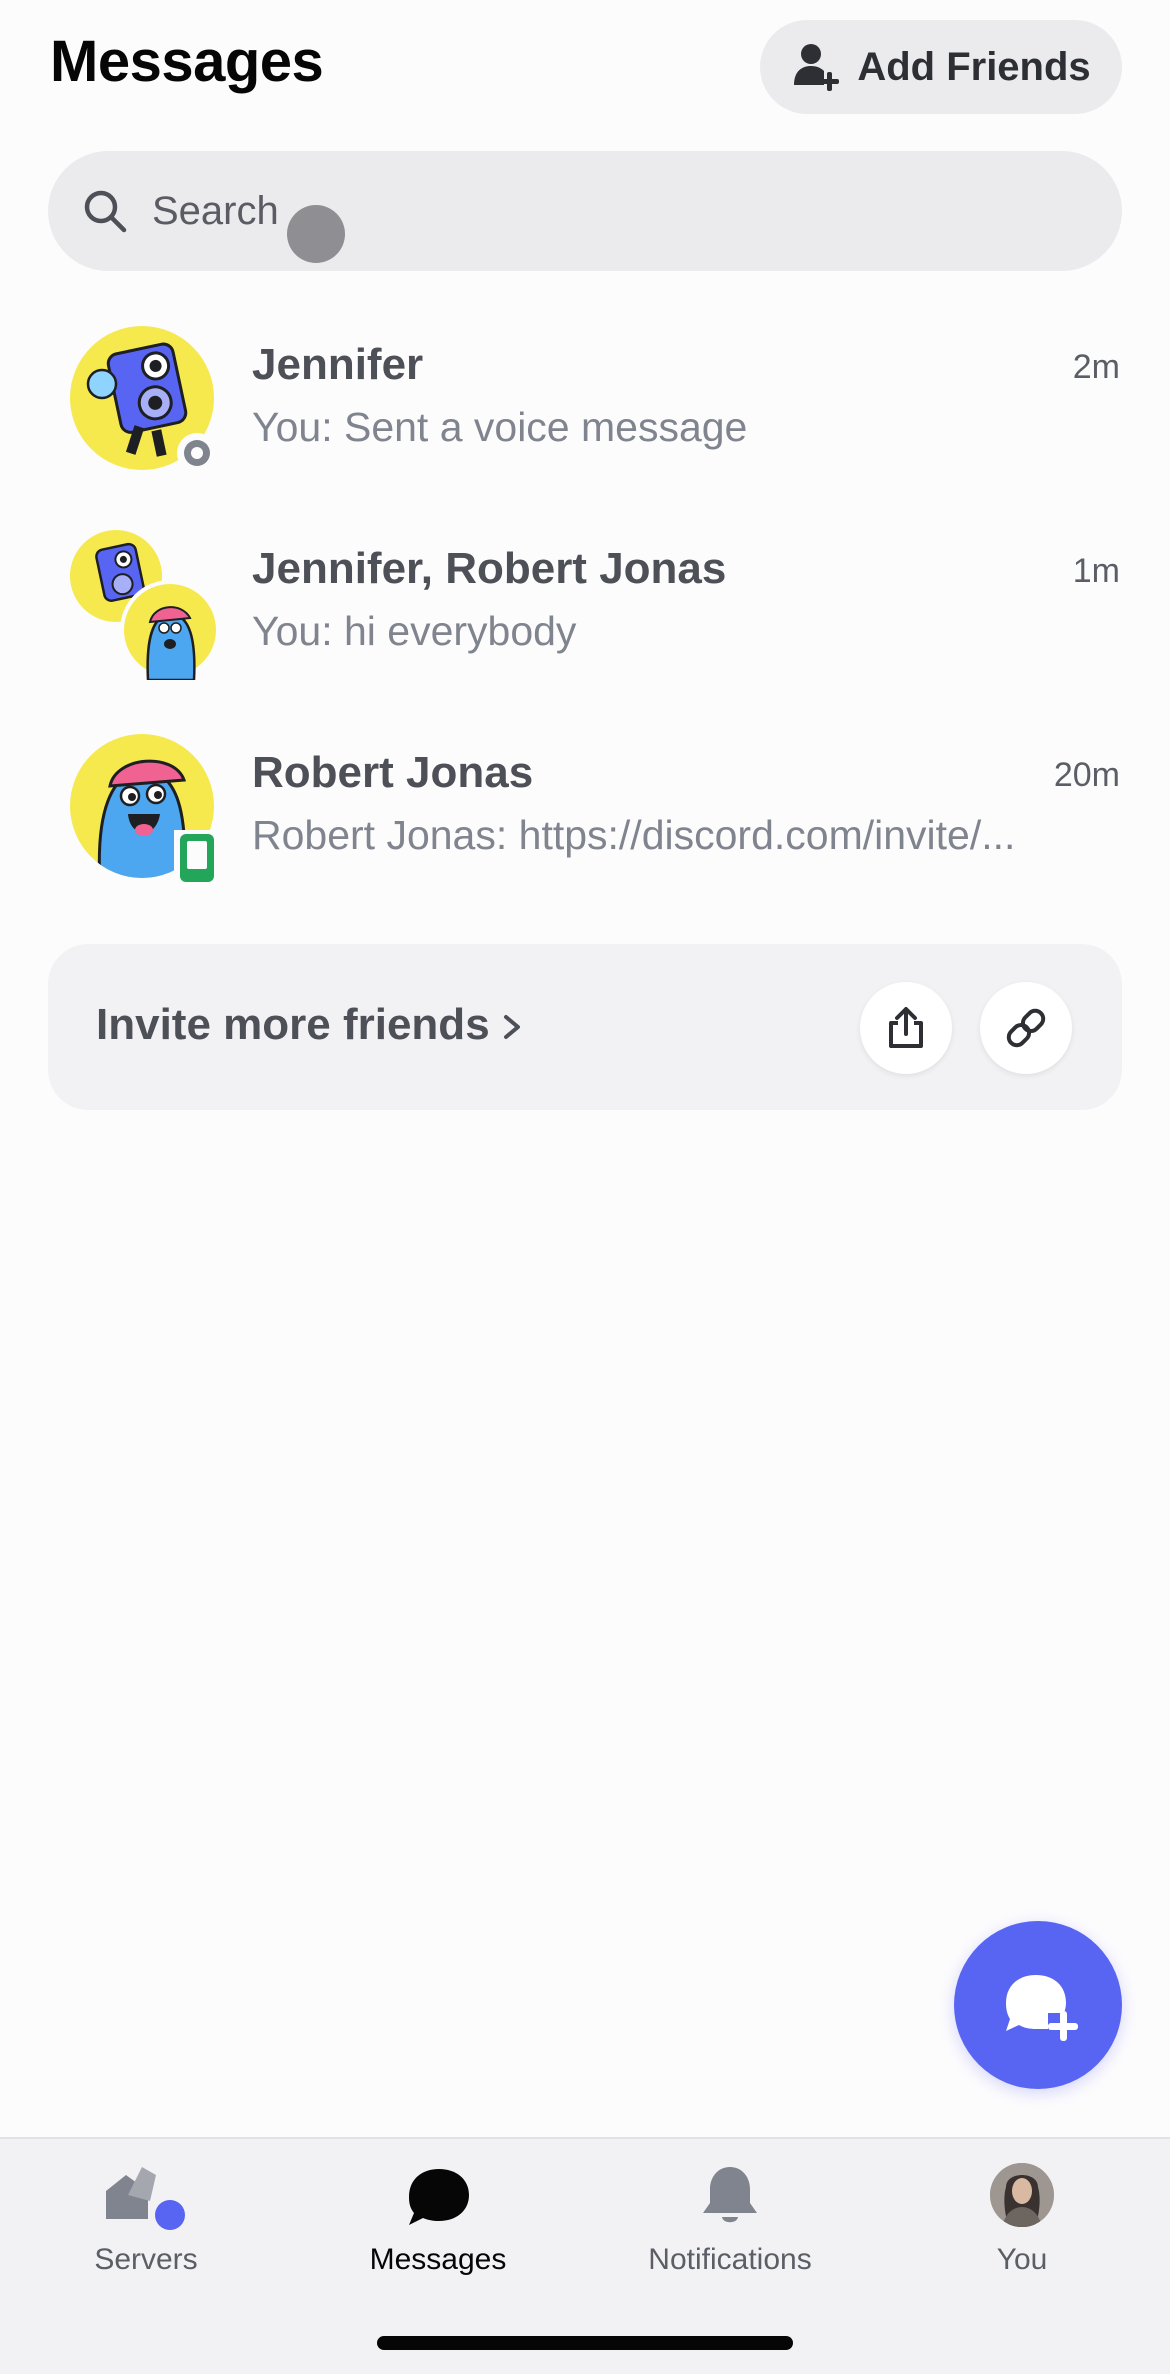  What do you see at coordinates (1042, 2008) in the screenshot?
I see `new-message-icon` at bounding box center [1042, 2008].